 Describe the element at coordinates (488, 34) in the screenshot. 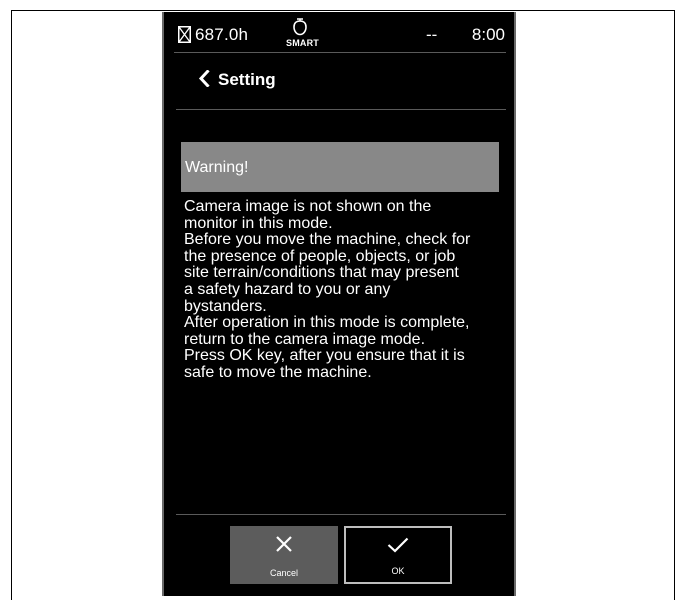

I see `clock: 8:00` at that location.